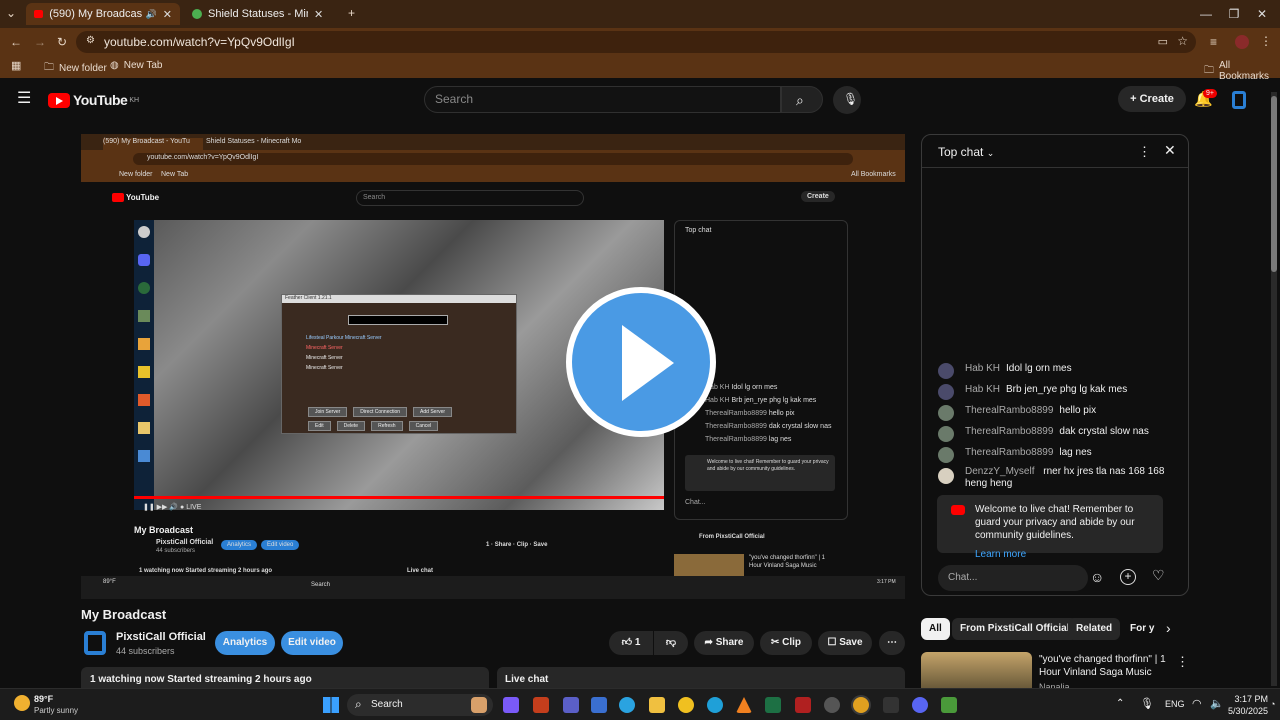  What do you see at coordinates (262, 14) in the screenshot?
I see `tab-shield-statuses: Shield Statuses - Minecraft Mo ✕` at bounding box center [262, 14].